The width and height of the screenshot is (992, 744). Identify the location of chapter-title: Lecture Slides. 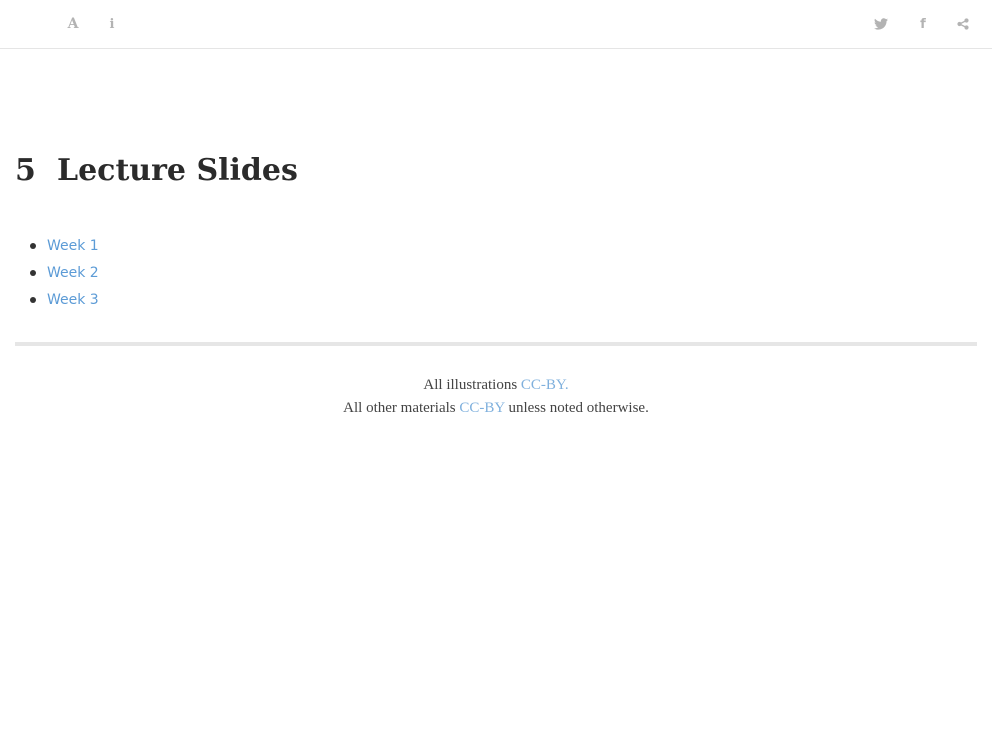
(177, 170).